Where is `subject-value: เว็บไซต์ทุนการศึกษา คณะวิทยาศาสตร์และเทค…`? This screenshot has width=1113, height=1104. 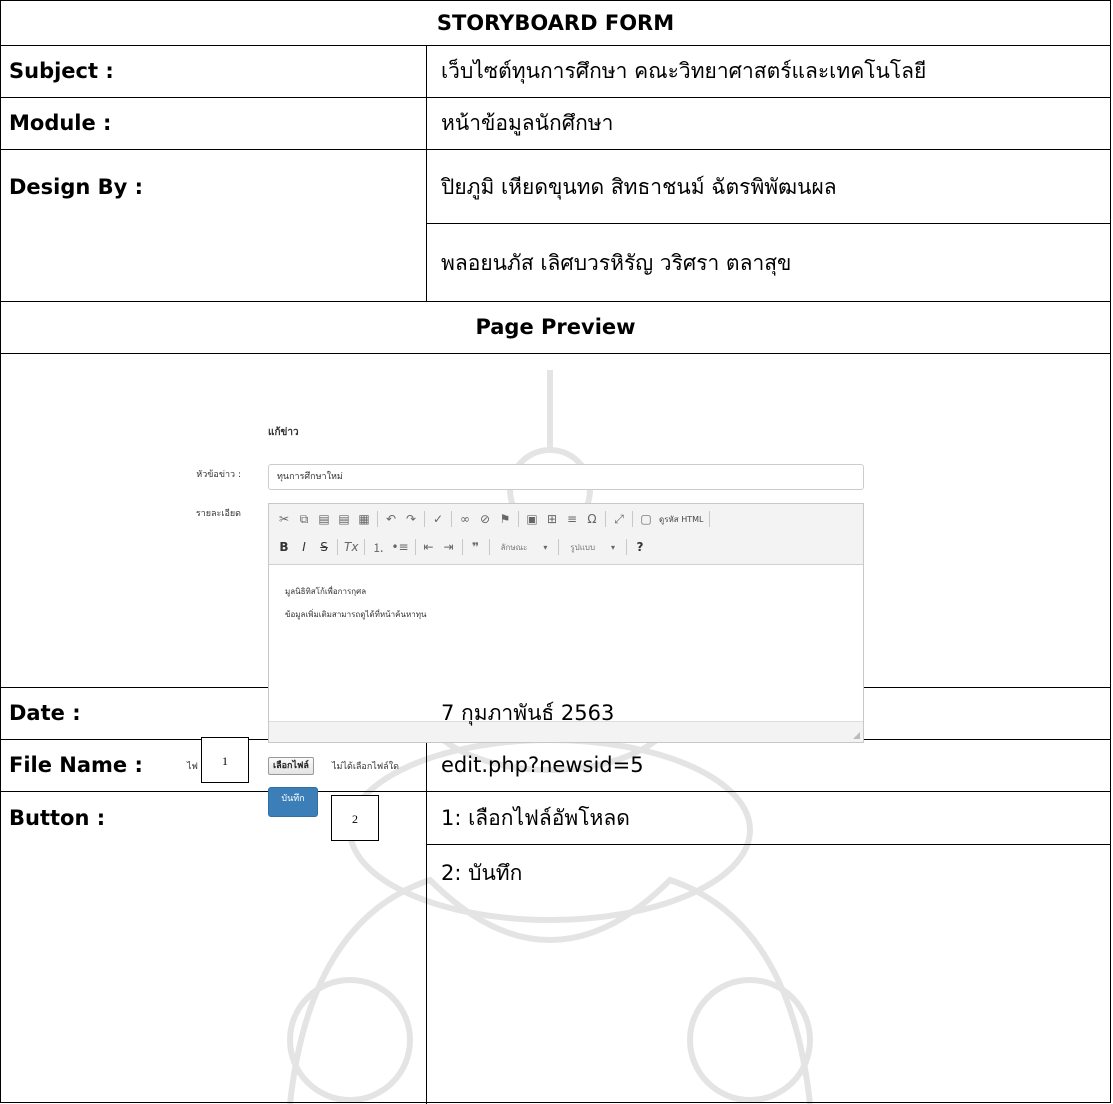
subject-value: เว็บไซต์ทุนการศึกษา คณะวิทยาศาสตร์และเทค… is located at coordinates (684, 71).